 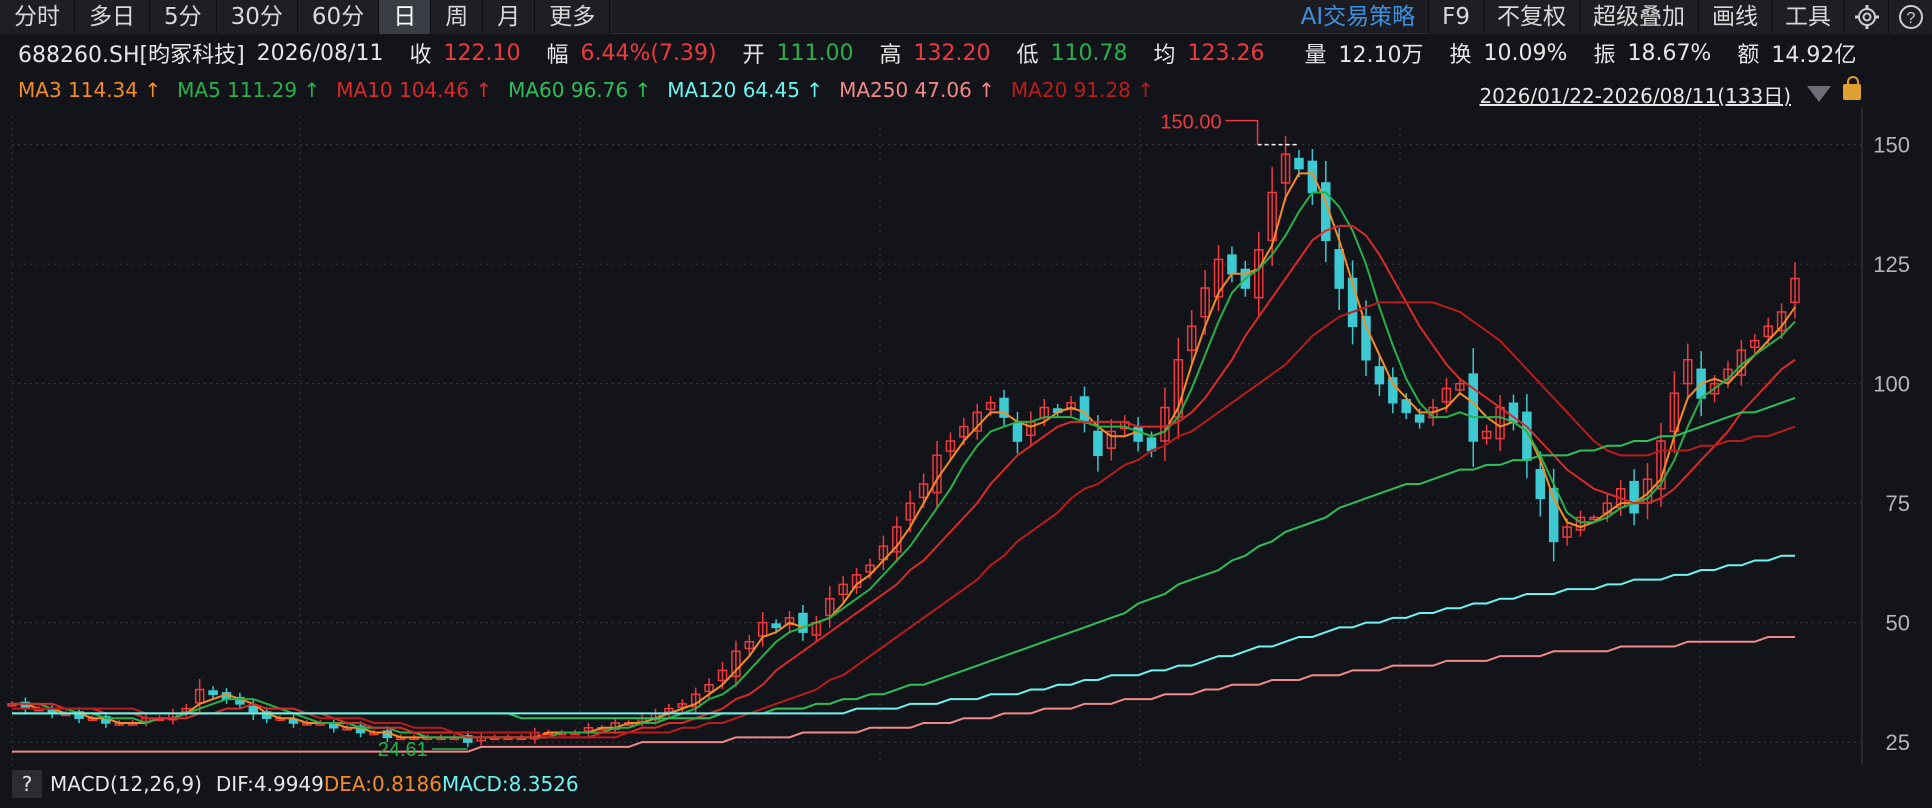 What do you see at coordinates (1089, 53) in the screenshot?
I see `low-value: 110.78` at bounding box center [1089, 53].